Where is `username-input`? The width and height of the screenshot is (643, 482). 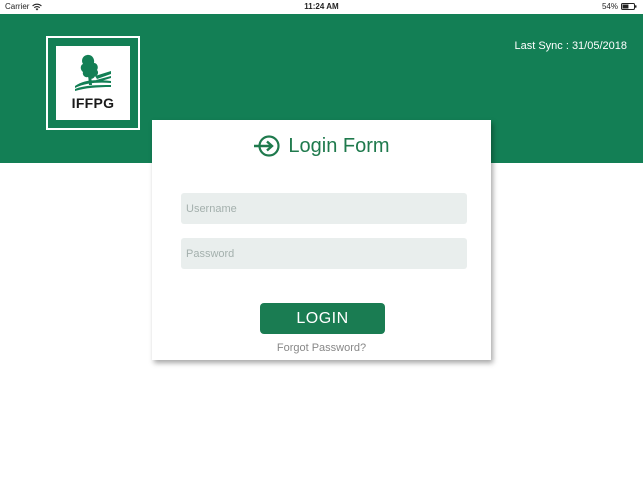 username-input is located at coordinates (324, 208).